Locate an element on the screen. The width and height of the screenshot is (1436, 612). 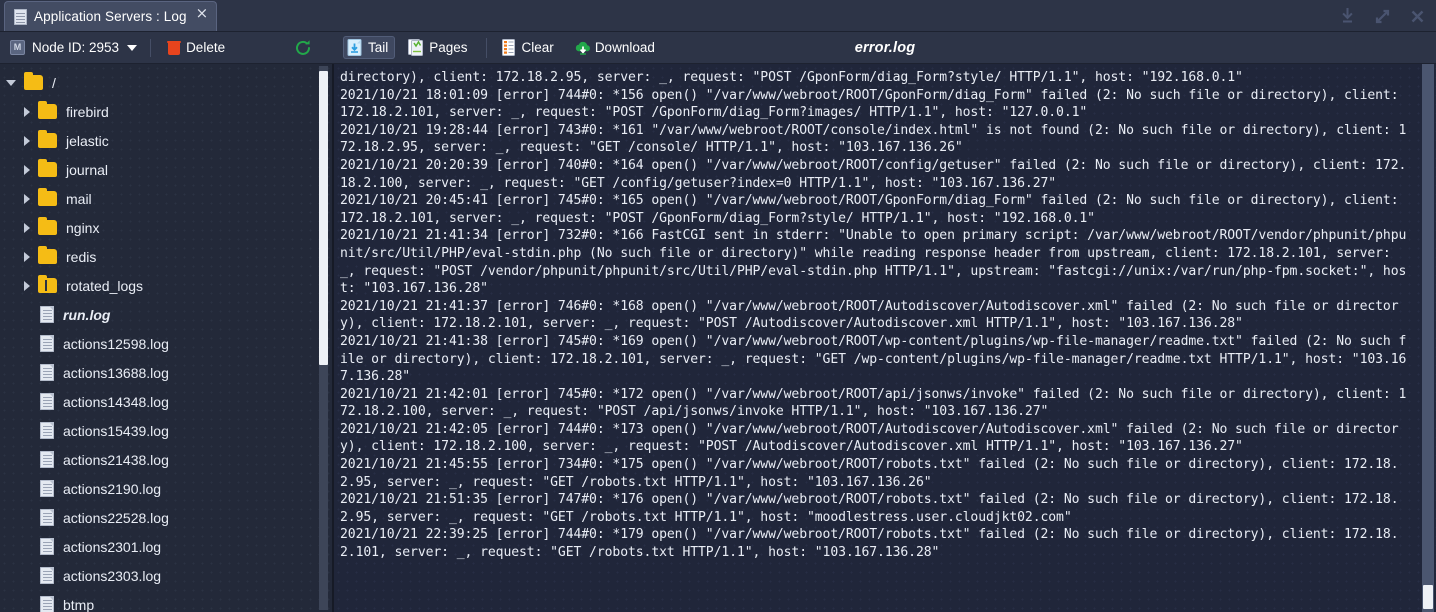
tab-application-servers-log: Application Servers : Log × is located at coordinates (111, 16).